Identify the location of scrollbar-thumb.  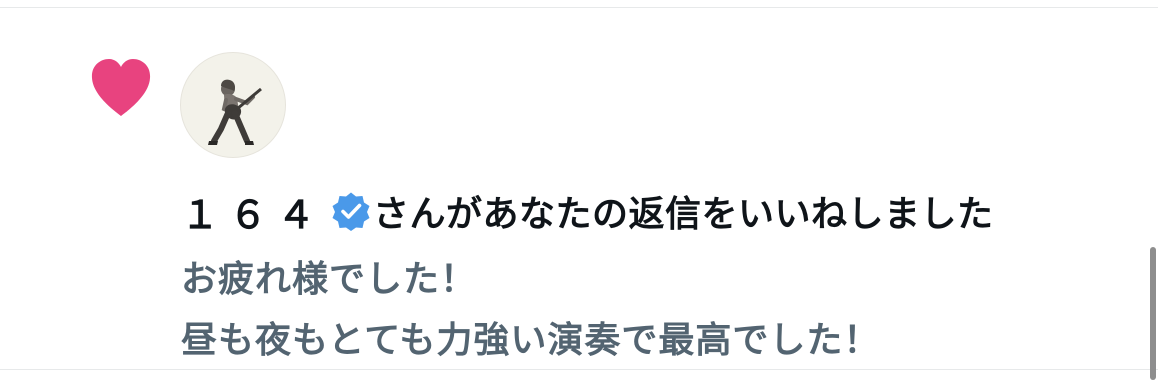
(1153, 313).